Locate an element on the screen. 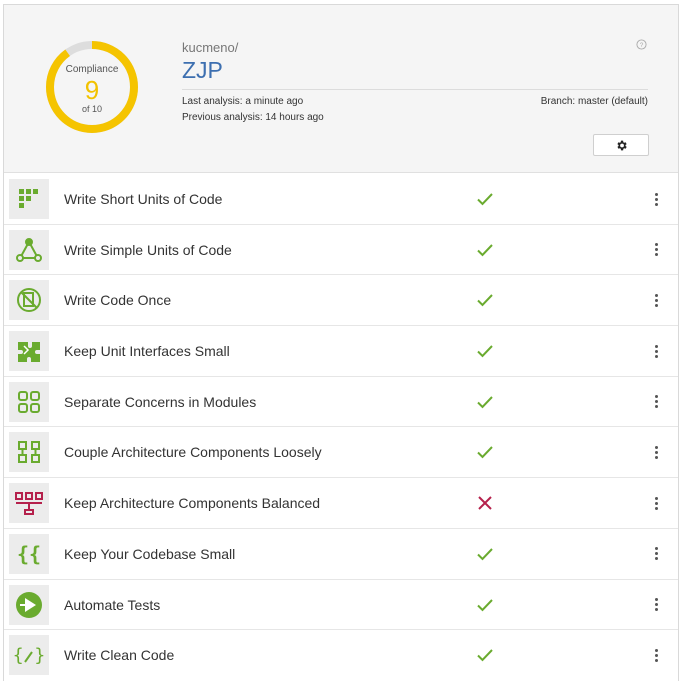 The width and height of the screenshot is (682, 685). guideline-label: Write Short Units of Code is located at coordinates (143, 199).